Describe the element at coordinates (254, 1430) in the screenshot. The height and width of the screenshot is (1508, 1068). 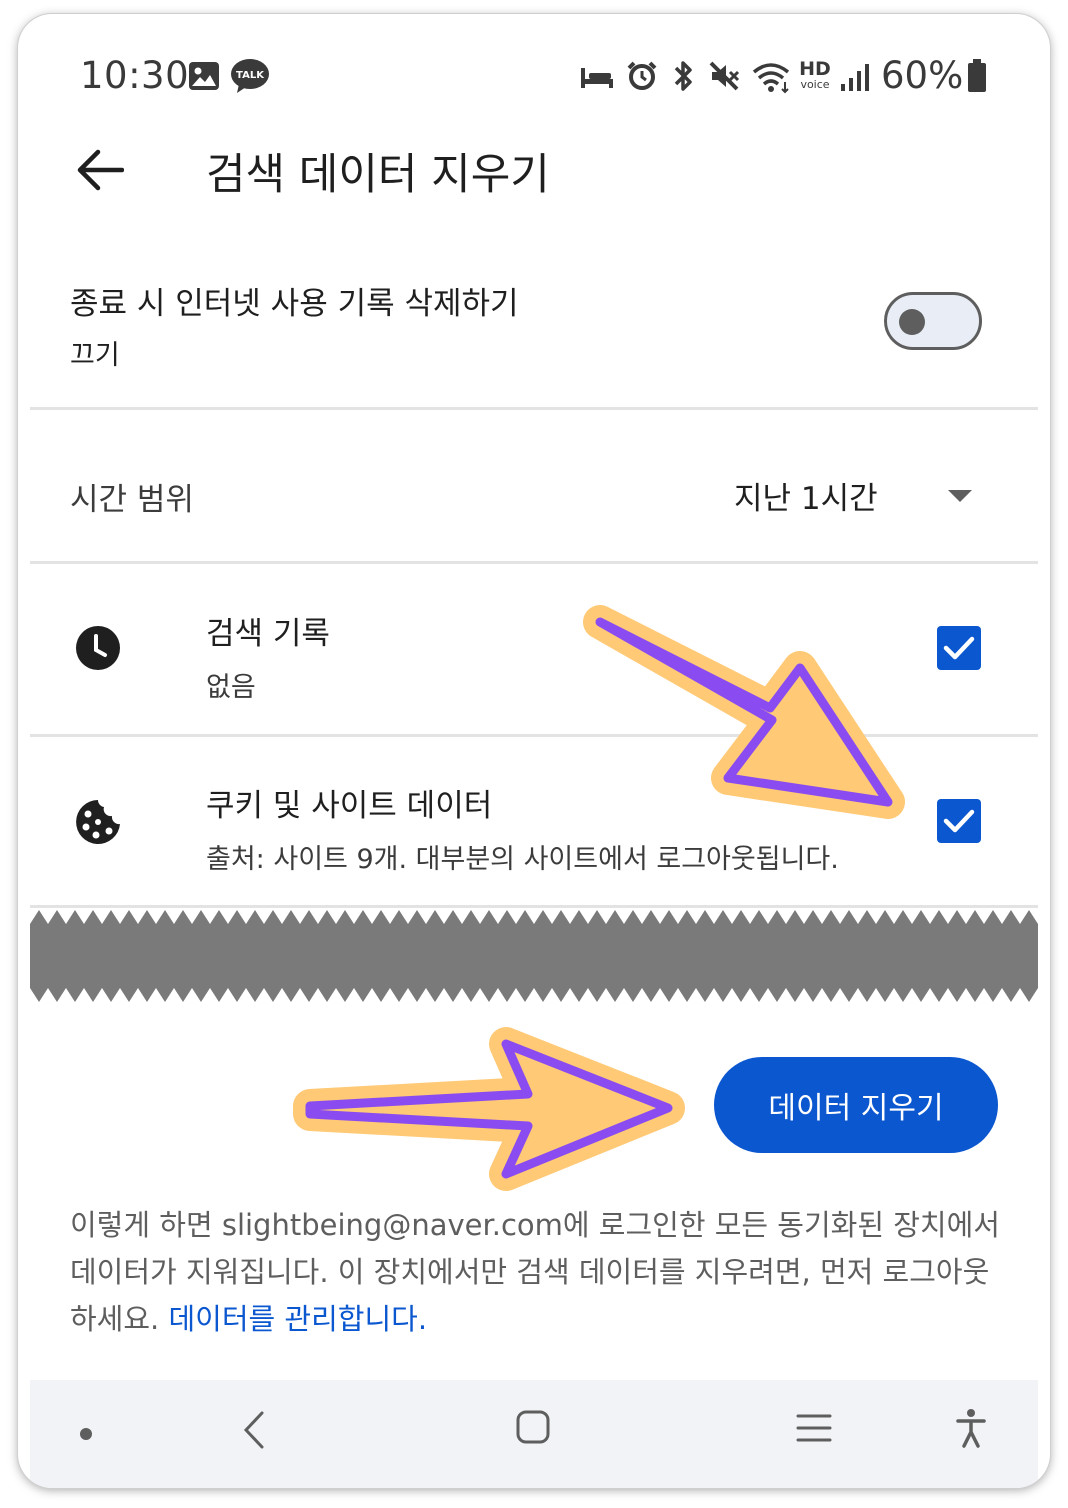
I see `back-nav-icon` at that location.